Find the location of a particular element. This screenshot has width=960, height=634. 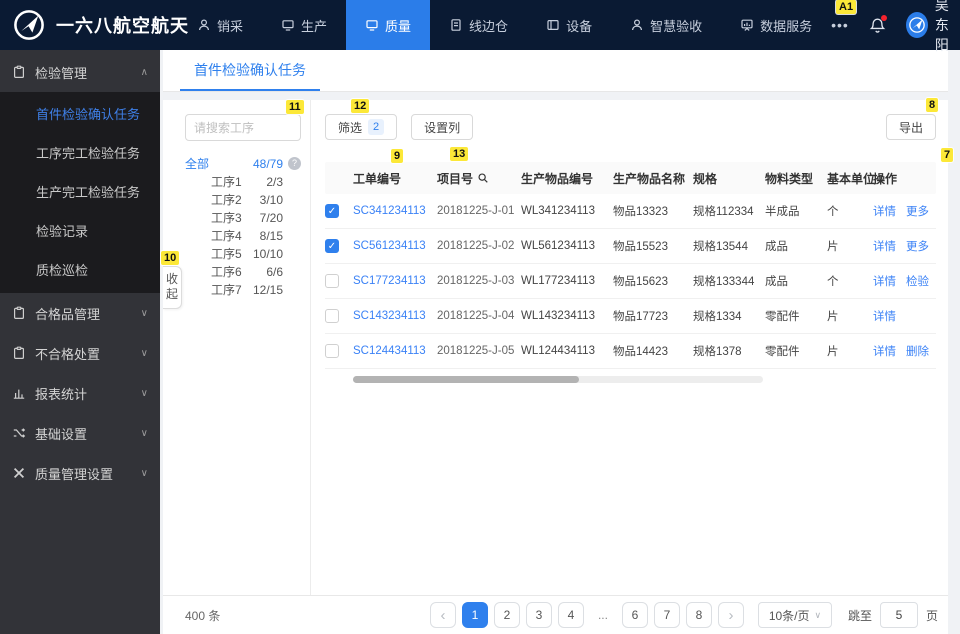

more-menu-icon: ••• is located at coordinates (840, 25).